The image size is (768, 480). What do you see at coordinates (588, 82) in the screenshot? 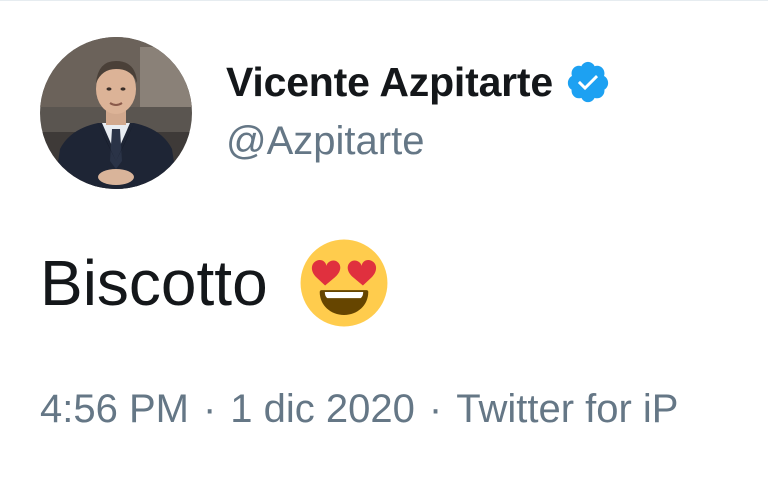
I see `verified-badge-icon` at bounding box center [588, 82].